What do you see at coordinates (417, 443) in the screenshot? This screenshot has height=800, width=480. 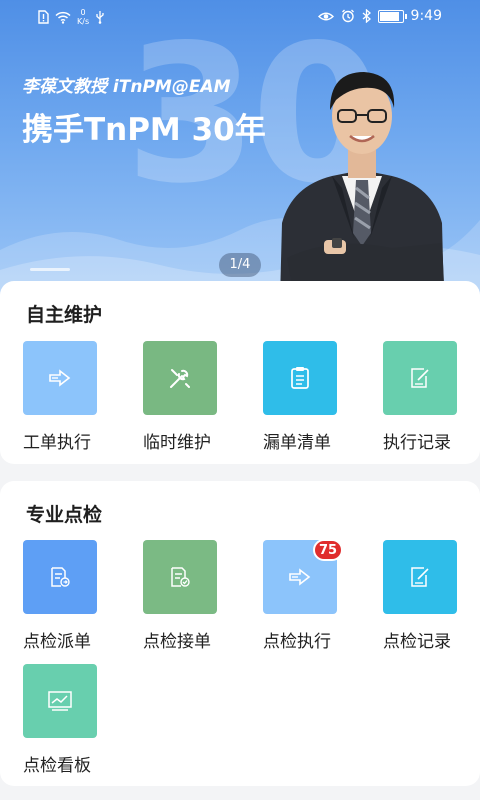 I see `tile-label: 执行记录` at bounding box center [417, 443].